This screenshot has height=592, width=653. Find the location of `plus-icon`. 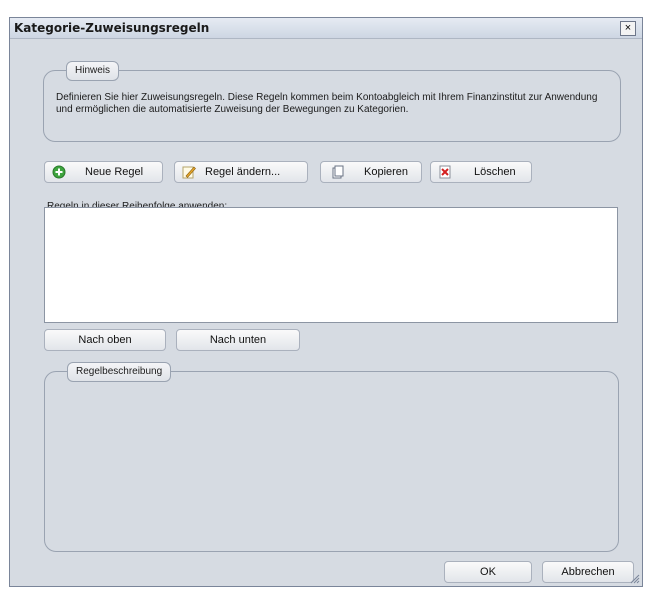

plus-icon is located at coordinates (59, 172).